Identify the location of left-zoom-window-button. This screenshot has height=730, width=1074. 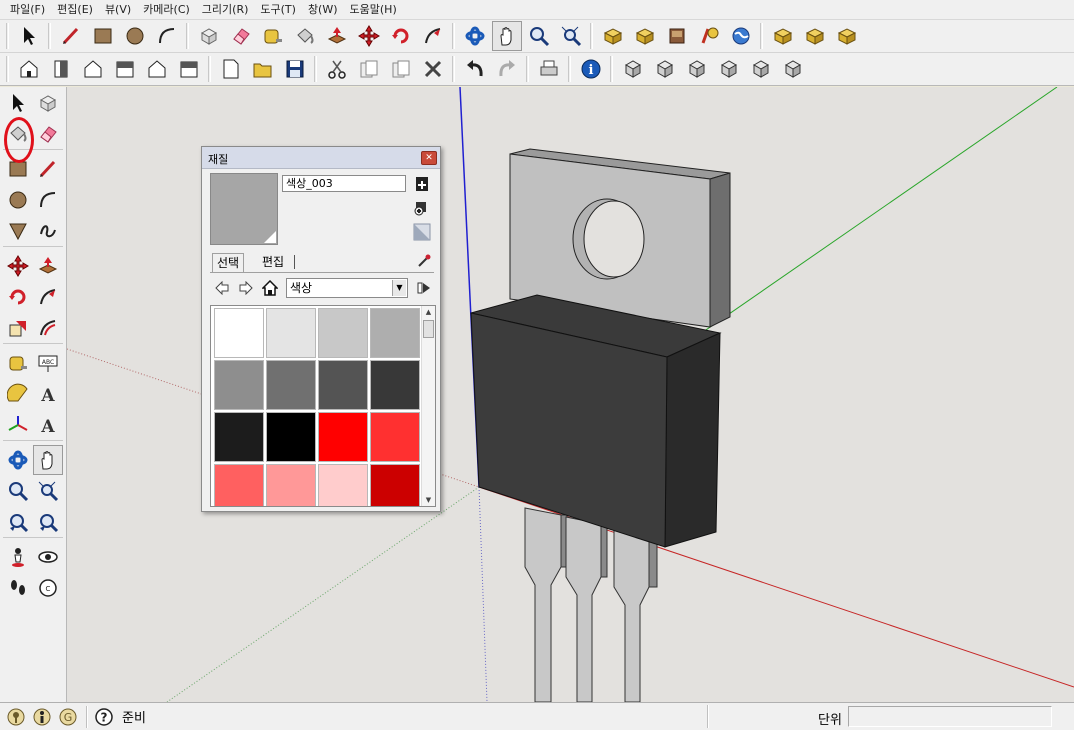
(48, 491).